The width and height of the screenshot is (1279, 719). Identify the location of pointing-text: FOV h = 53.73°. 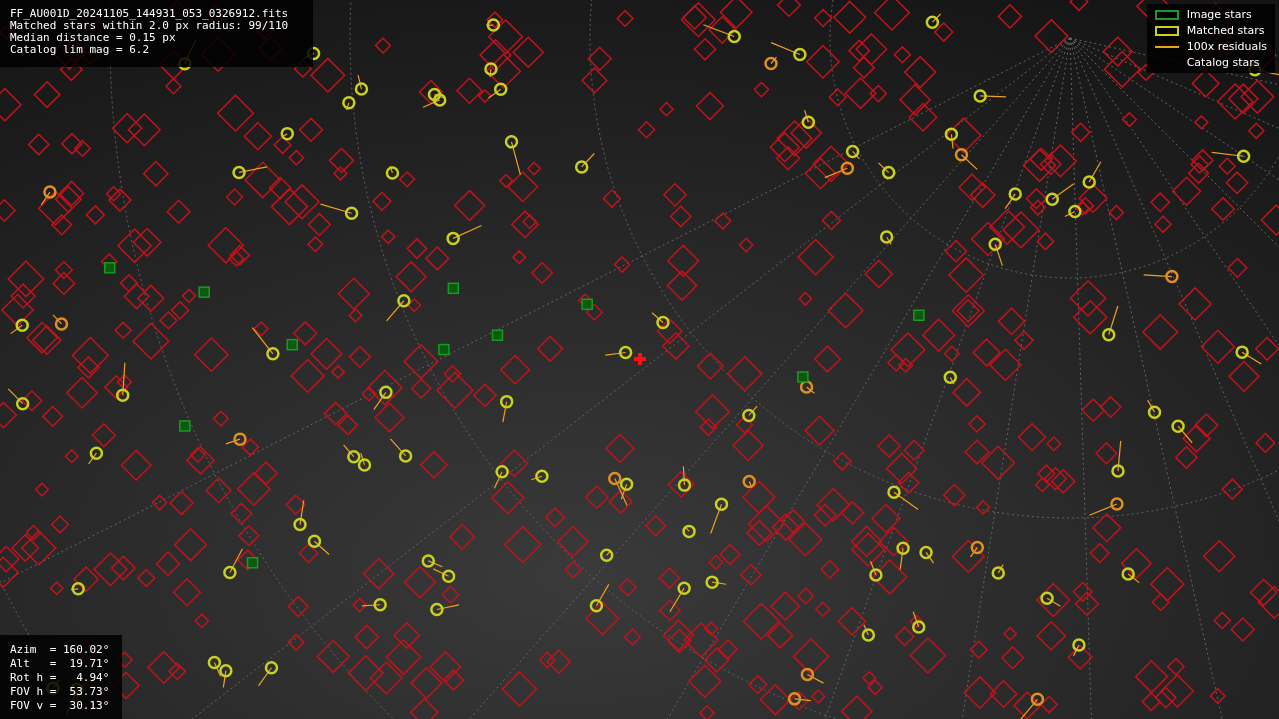
(60, 692).